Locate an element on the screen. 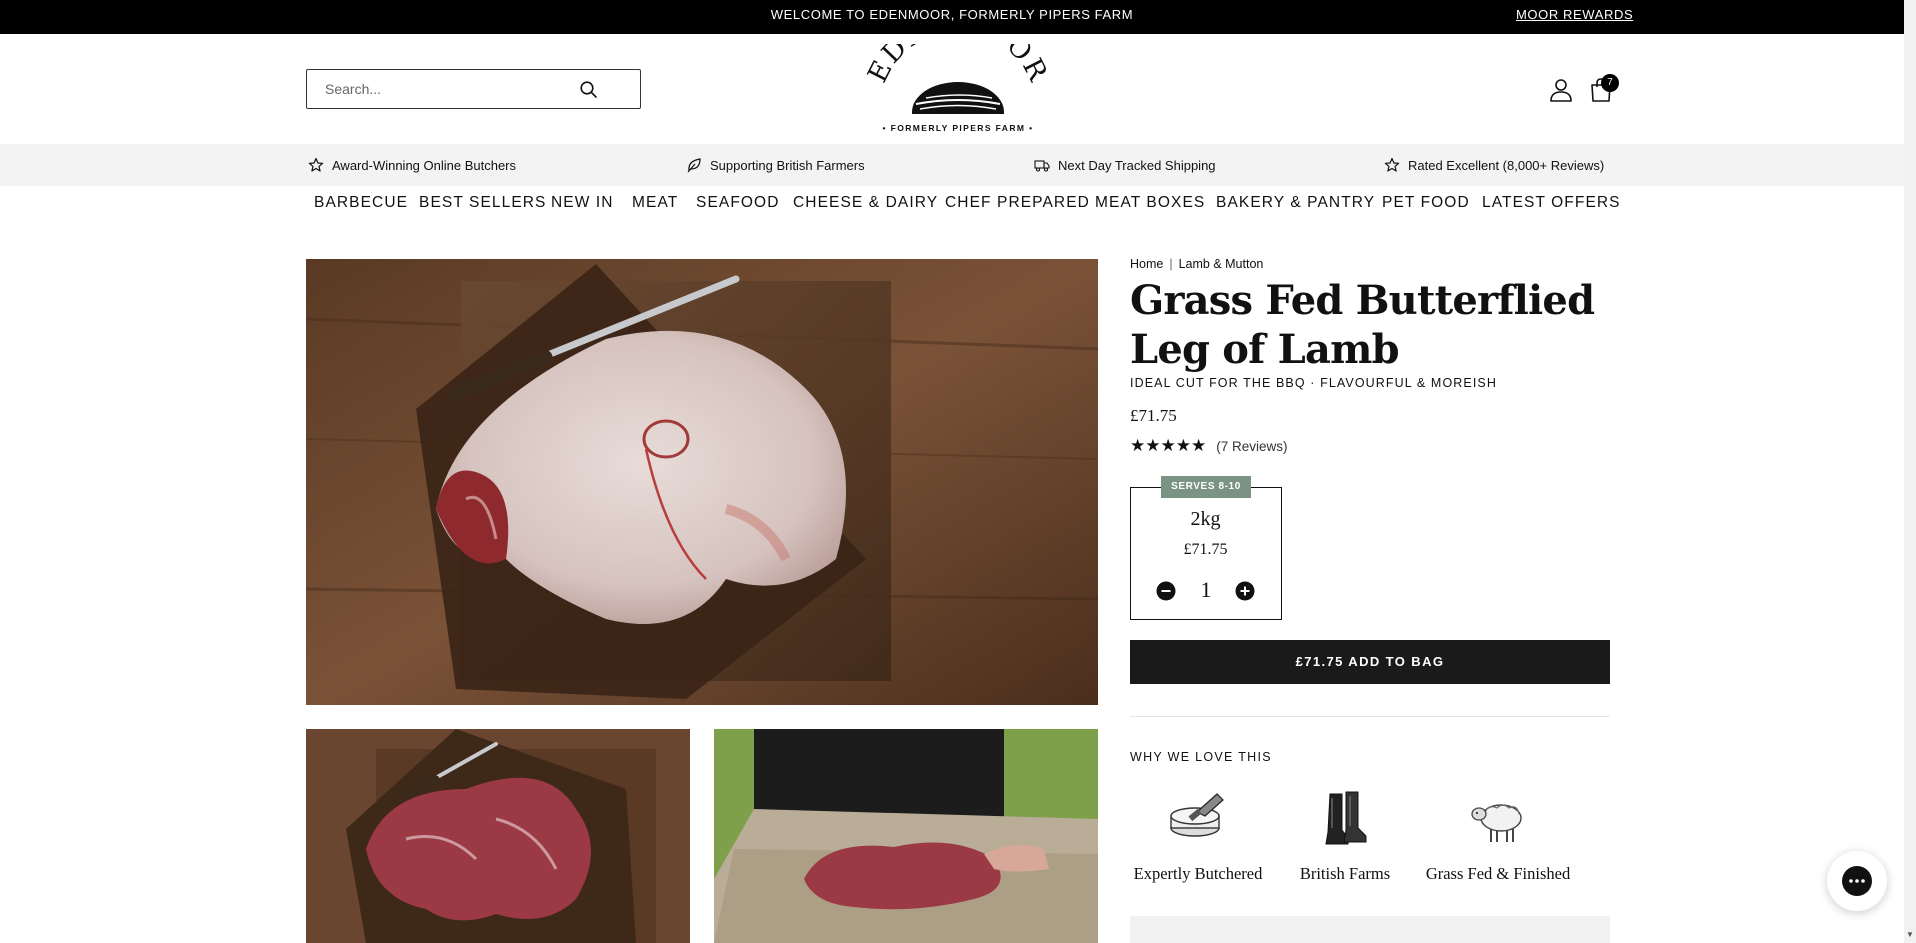 Image resolution: width=1916 pixels, height=943 pixels. nav-chef-prepared: CHEF PREPARED is located at coordinates (1017, 203).